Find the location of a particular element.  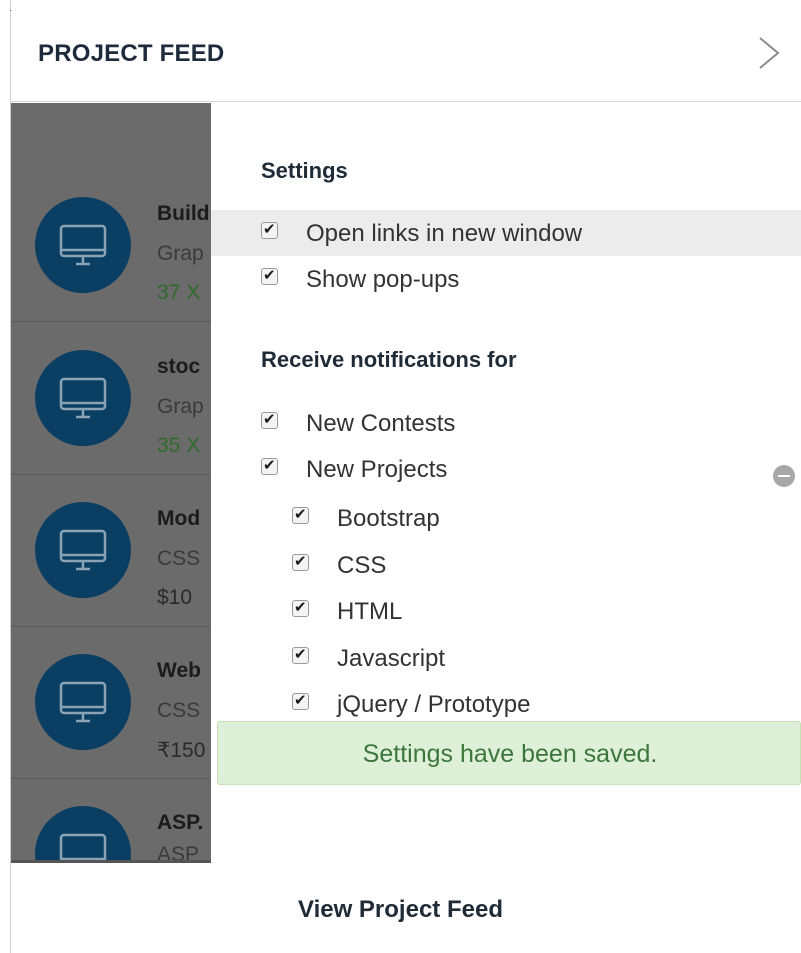

notification-label: New Contests is located at coordinates (381, 423).